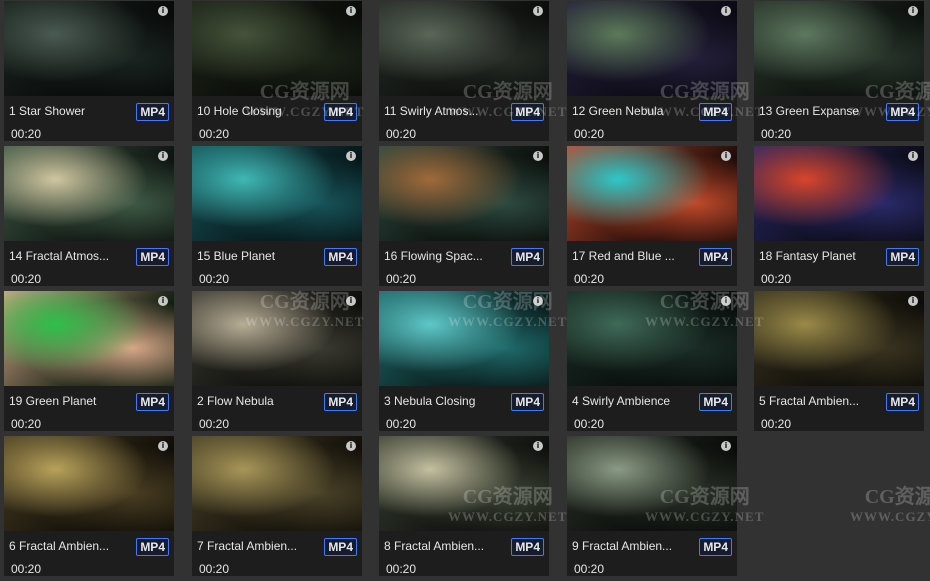  I want to click on video-card: i 14 Fractal Atmos... MP4 00:20, so click(89, 216).